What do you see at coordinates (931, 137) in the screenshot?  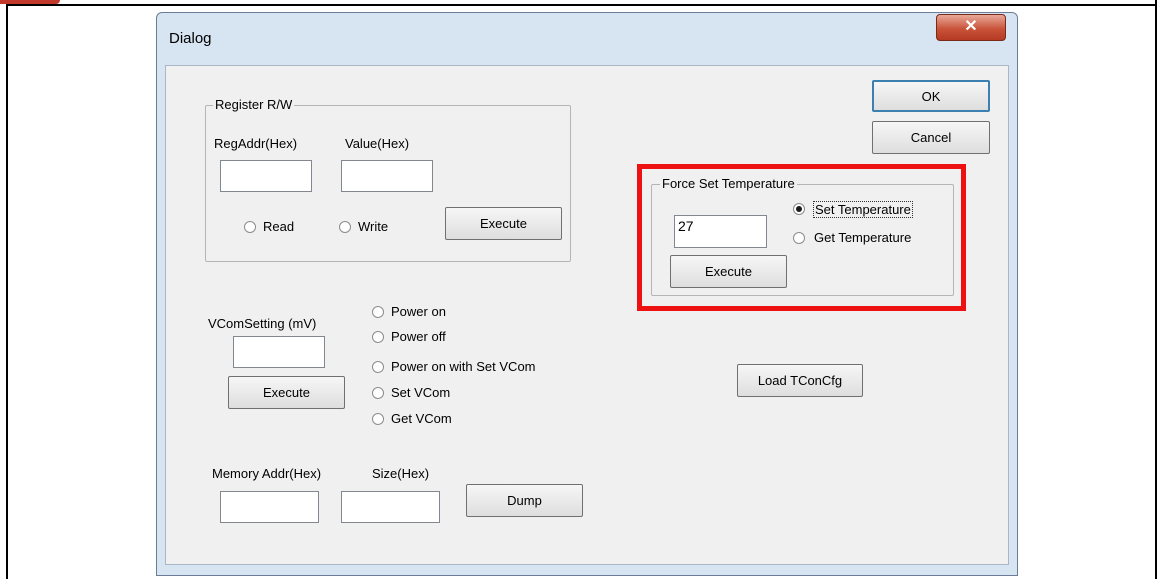 I see `cancel-button: Cancel` at bounding box center [931, 137].